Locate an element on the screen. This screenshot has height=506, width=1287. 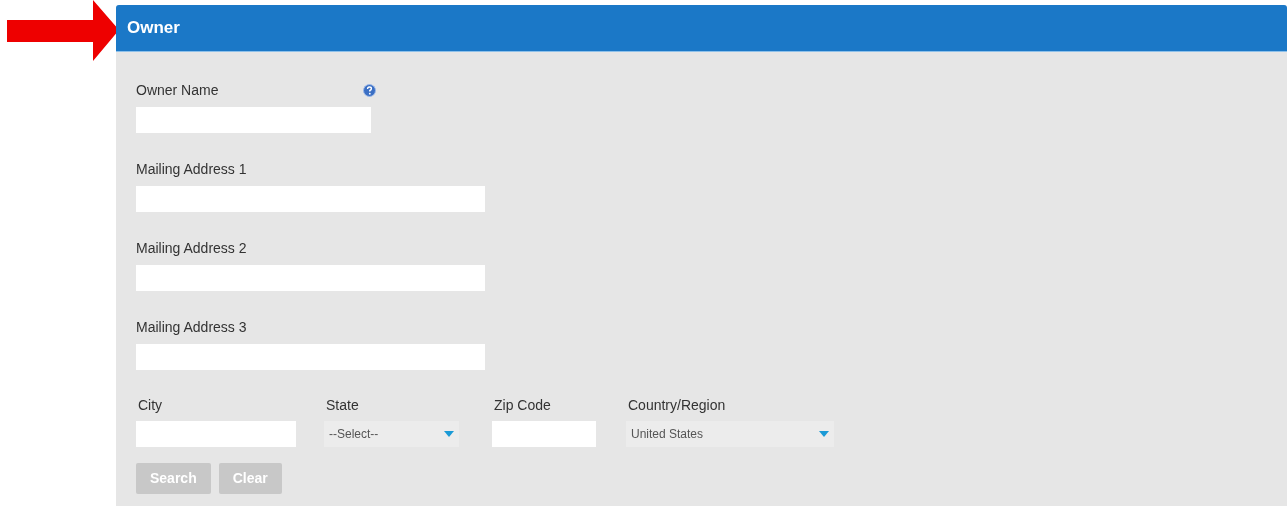
dropdown: United States is located at coordinates (730, 434).